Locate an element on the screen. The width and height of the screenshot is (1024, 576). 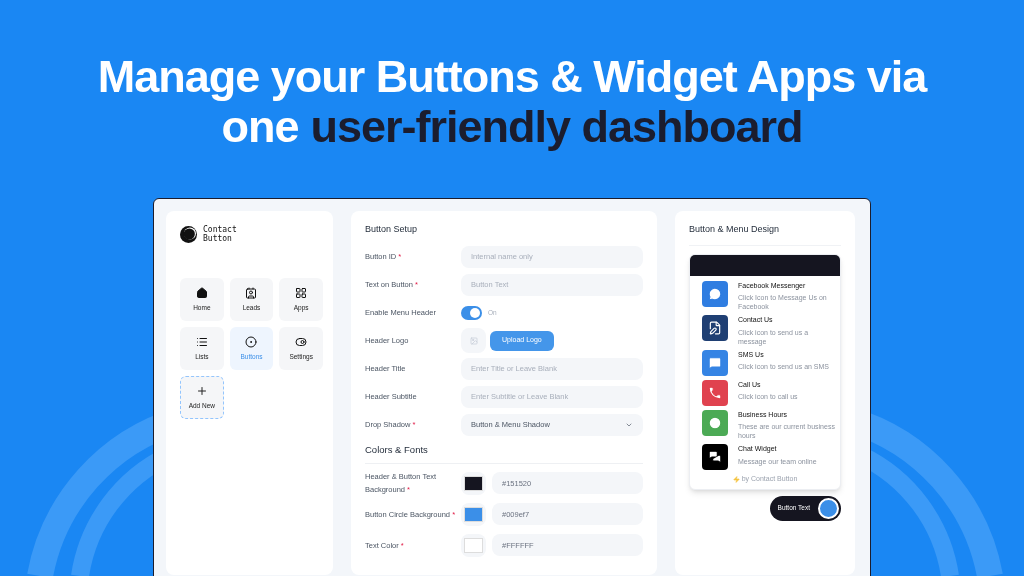
plus-icon is located at coordinates (201, 390).